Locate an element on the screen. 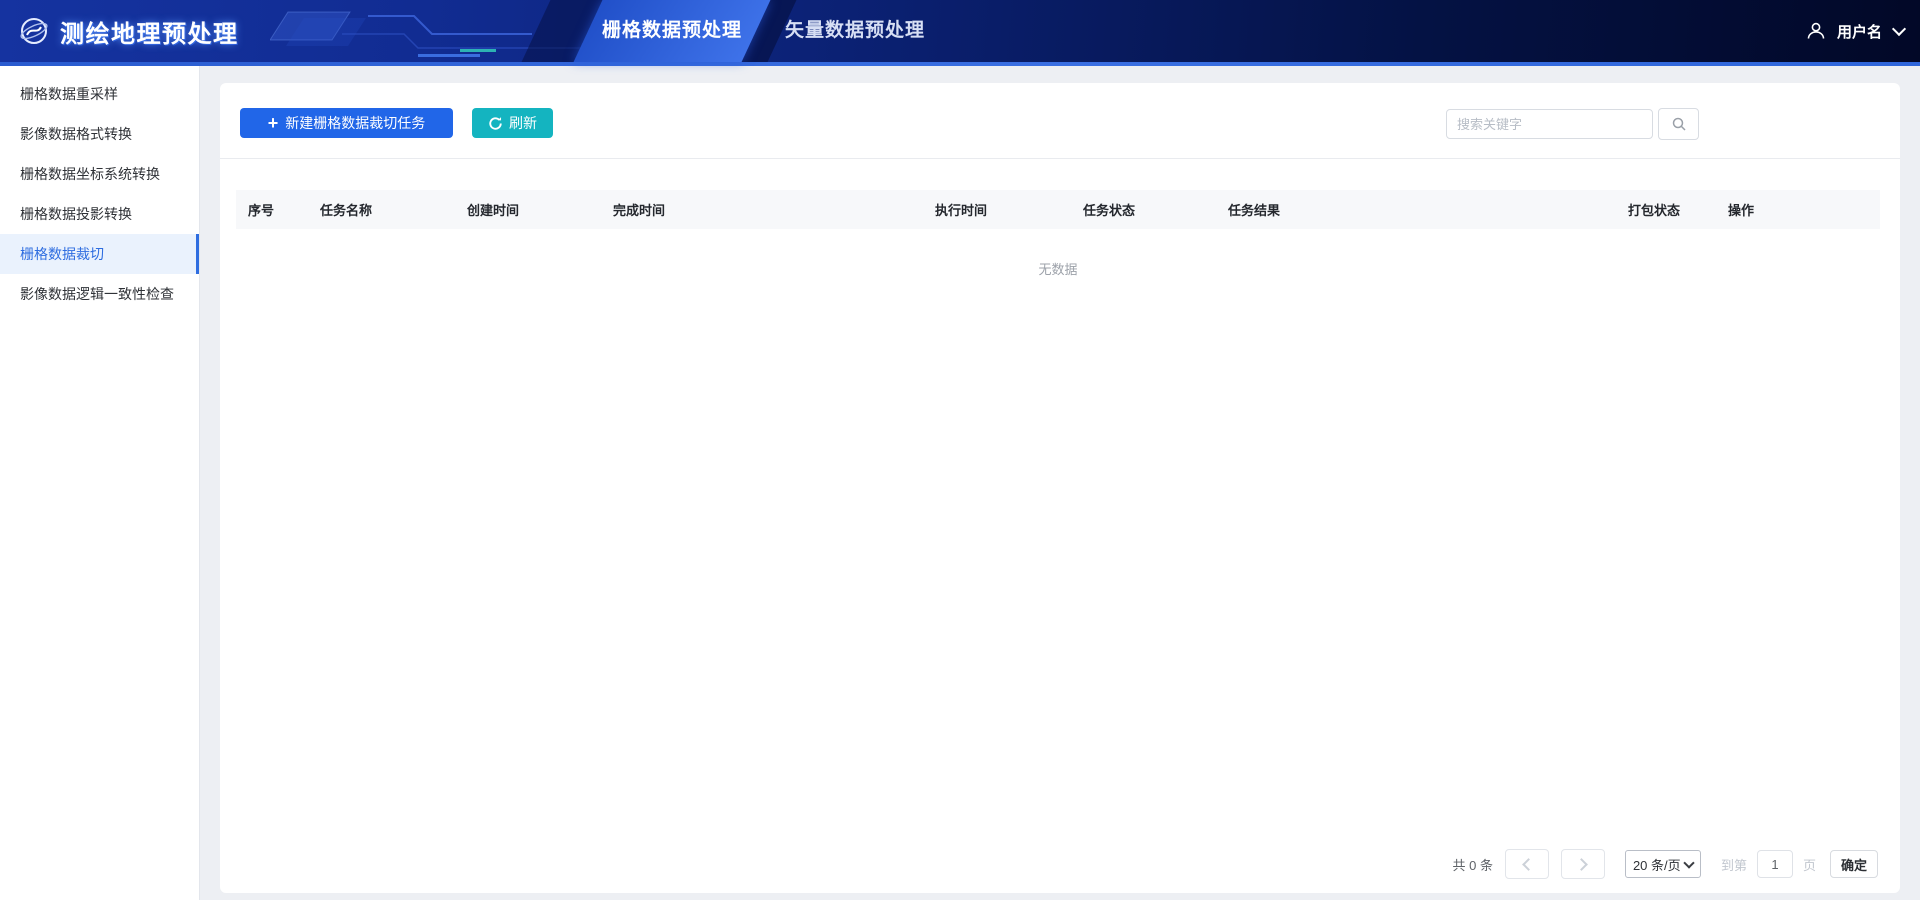  sidebar-item-projection-convert: 栅格数据投影转换 is located at coordinates (99, 214).